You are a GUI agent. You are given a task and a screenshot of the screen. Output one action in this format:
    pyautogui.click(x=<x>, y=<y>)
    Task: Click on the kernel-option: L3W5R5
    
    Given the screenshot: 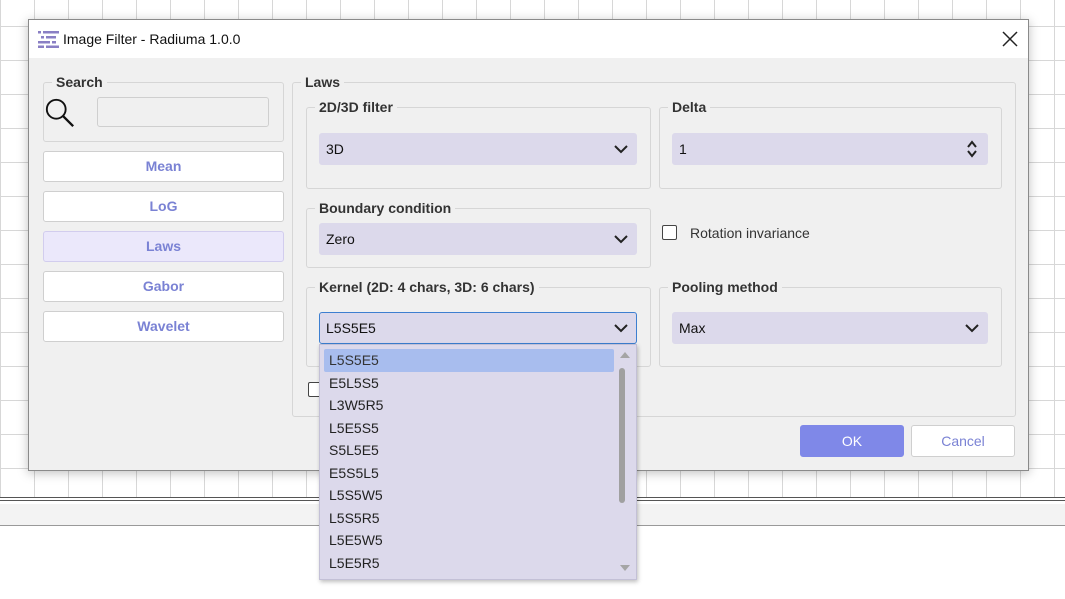 What is the action you would take?
    pyautogui.click(x=469, y=405)
    